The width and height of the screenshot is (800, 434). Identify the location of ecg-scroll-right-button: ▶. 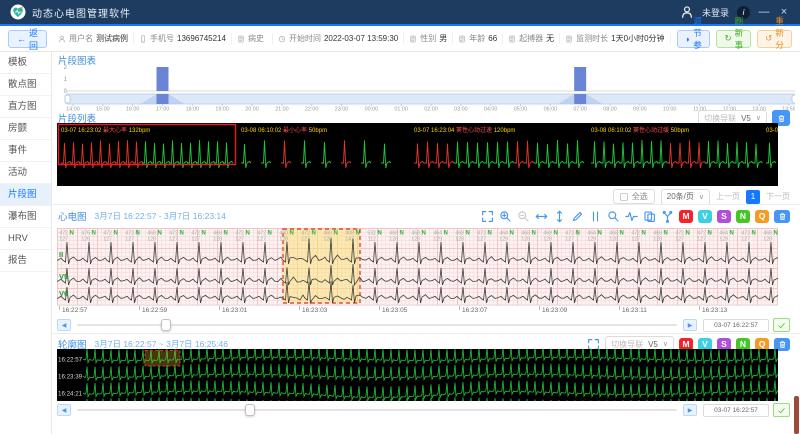
(690, 325).